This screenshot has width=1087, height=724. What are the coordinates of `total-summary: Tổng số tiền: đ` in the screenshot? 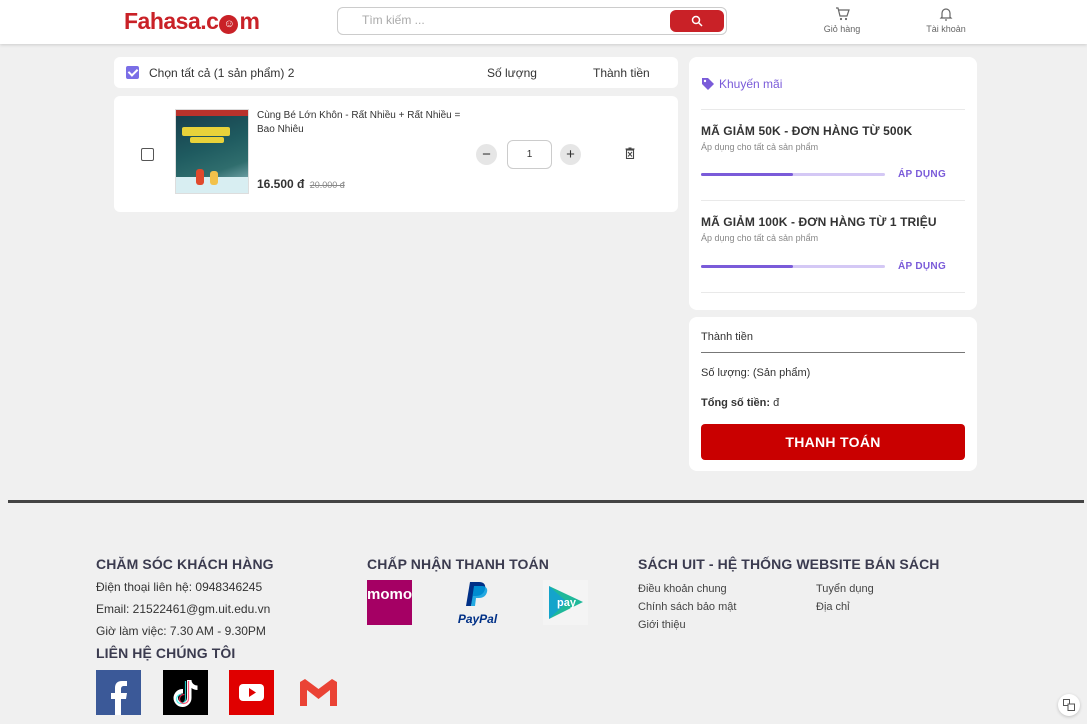 It's located at (740, 403).